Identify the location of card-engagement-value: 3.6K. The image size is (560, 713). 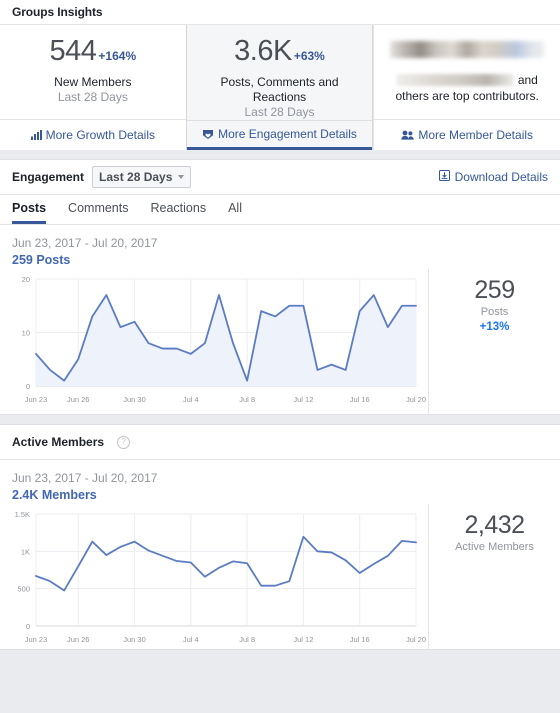
(263, 51).